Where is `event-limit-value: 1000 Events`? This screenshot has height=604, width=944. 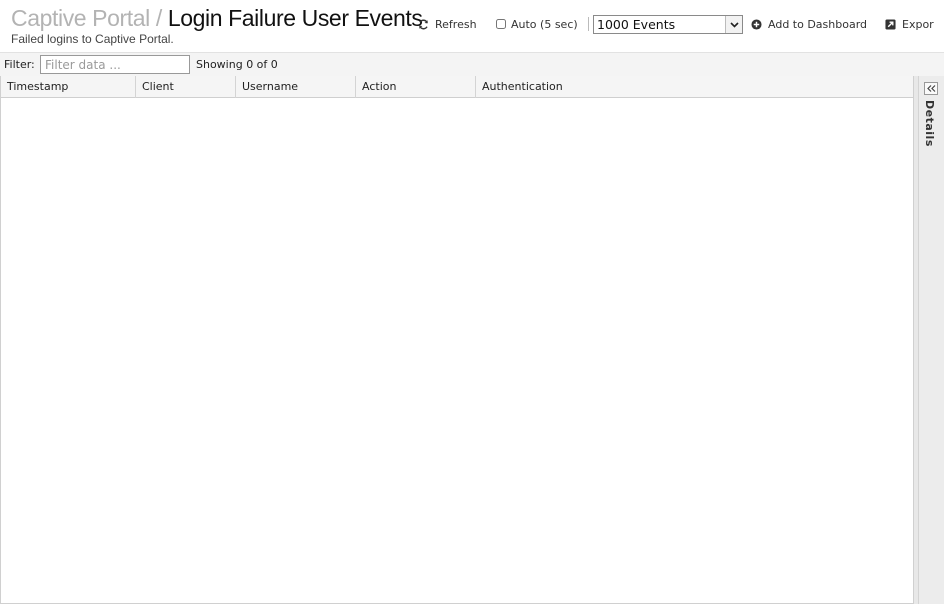
event-limit-value: 1000 Events is located at coordinates (636, 24).